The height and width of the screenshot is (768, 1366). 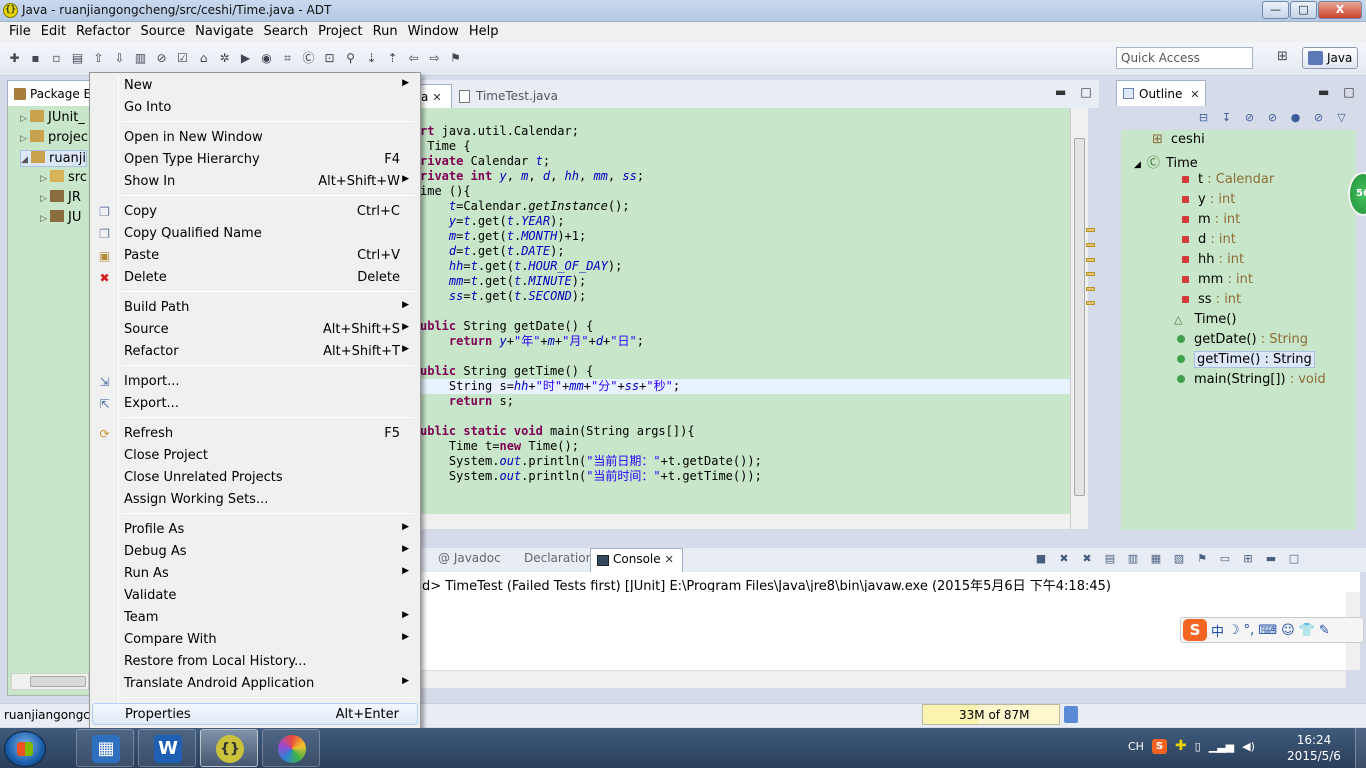 I want to click on menu-item-close-unrelated: Close Unrelated Projects, so click(x=255, y=478).